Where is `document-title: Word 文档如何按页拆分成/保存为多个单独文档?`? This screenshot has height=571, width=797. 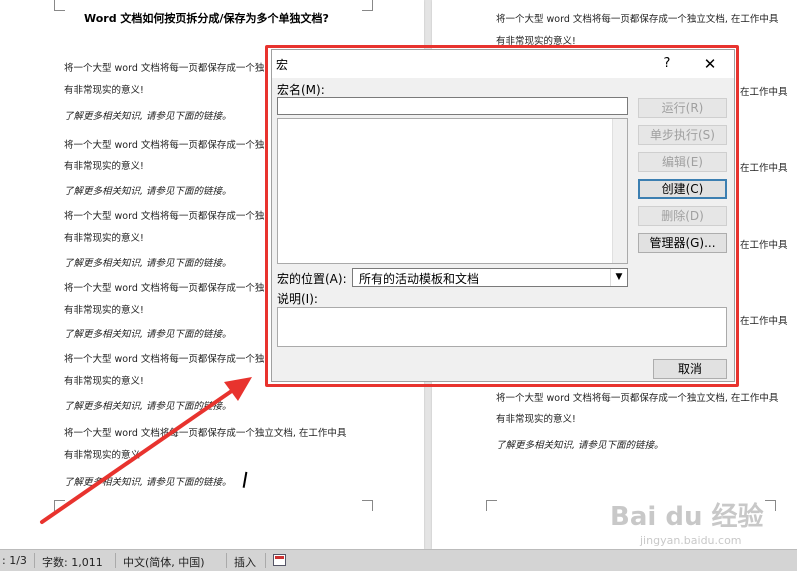
document-title: Word 文档如何按页拆分成/保存为多个单独文档? is located at coordinates (206, 18).